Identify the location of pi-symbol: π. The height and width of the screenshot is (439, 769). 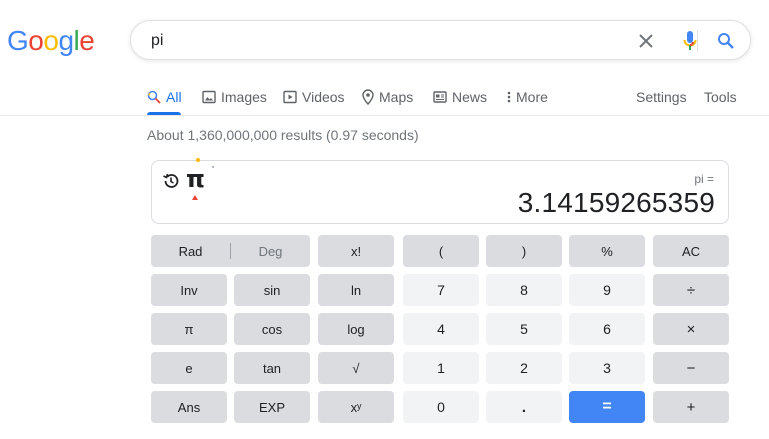
(195, 179).